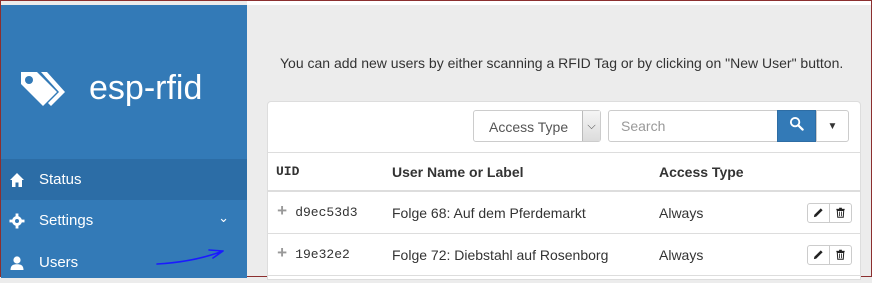  I want to click on sidebar-item-settings: Settings ⌄, so click(124, 220).